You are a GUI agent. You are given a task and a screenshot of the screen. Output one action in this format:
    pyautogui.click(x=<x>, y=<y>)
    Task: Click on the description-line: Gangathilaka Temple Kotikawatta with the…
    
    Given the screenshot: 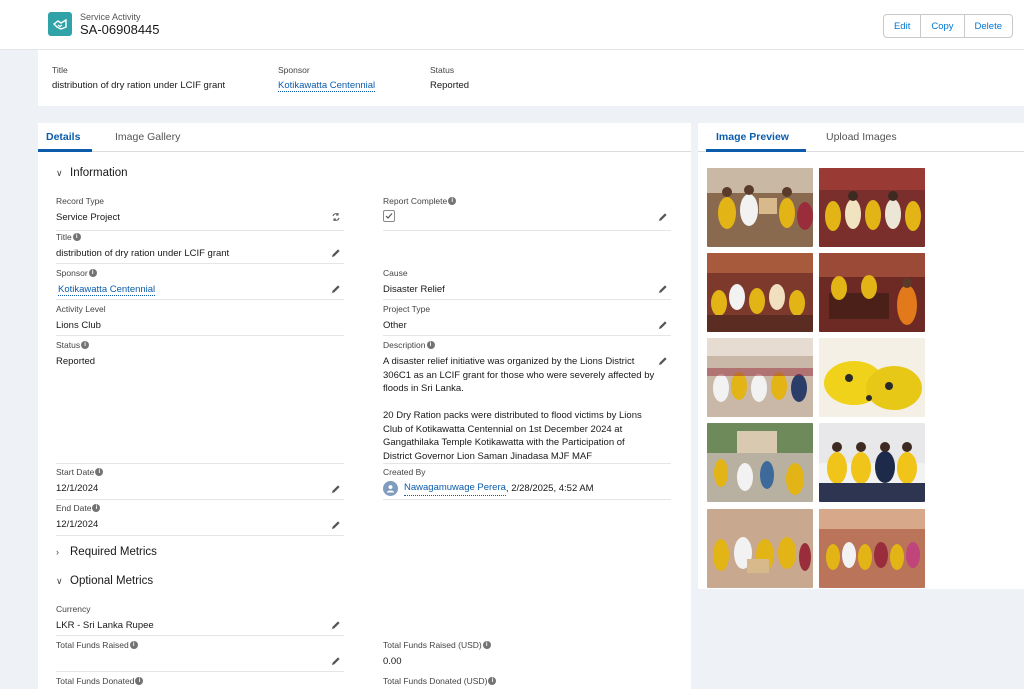 What is the action you would take?
    pyautogui.click(x=504, y=442)
    